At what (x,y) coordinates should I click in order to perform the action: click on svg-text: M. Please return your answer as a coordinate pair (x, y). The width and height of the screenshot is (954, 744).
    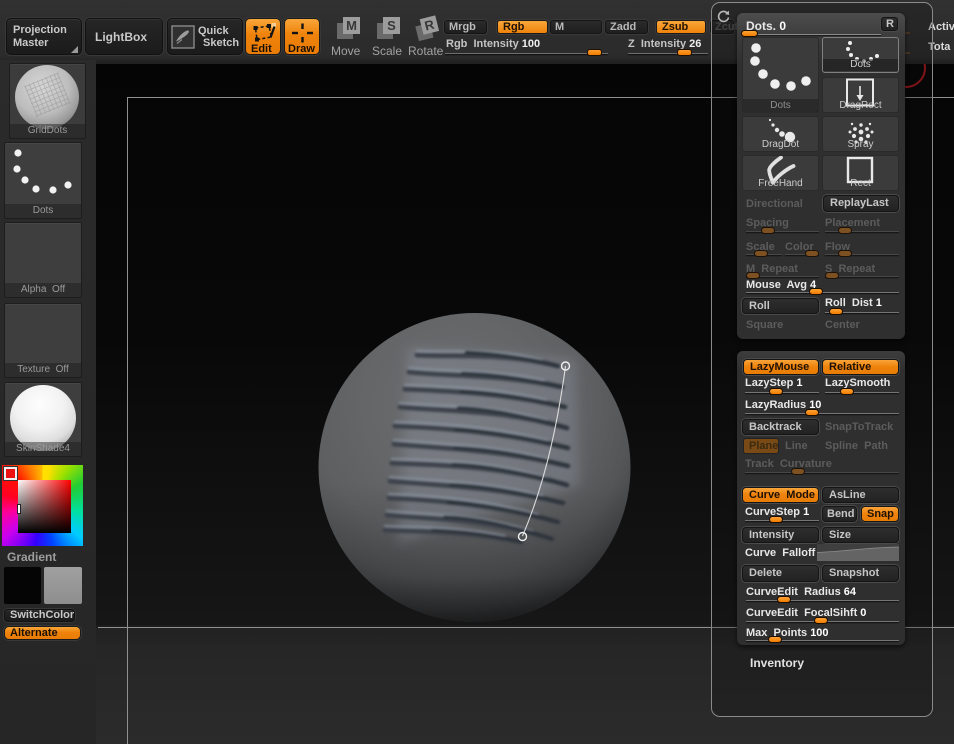
    Looking at the image, I should click on (351, 25).